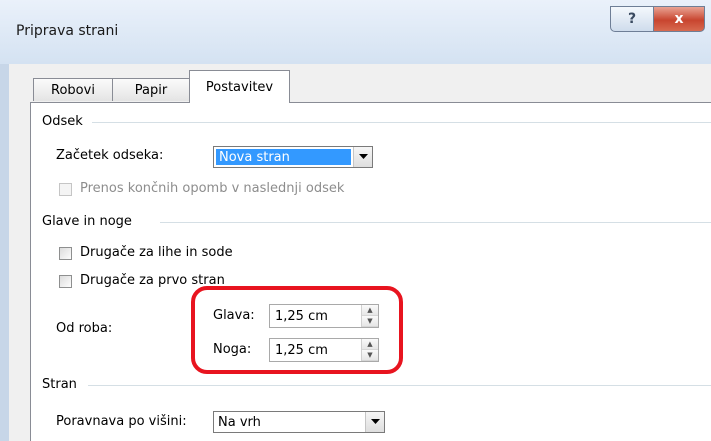 Image resolution: width=711 pixels, height=441 pixels. What do you see at coordinates (283, 157) in the screenshot?
I see `section-start-value: Nova stran` at bounding box center [283, 157].